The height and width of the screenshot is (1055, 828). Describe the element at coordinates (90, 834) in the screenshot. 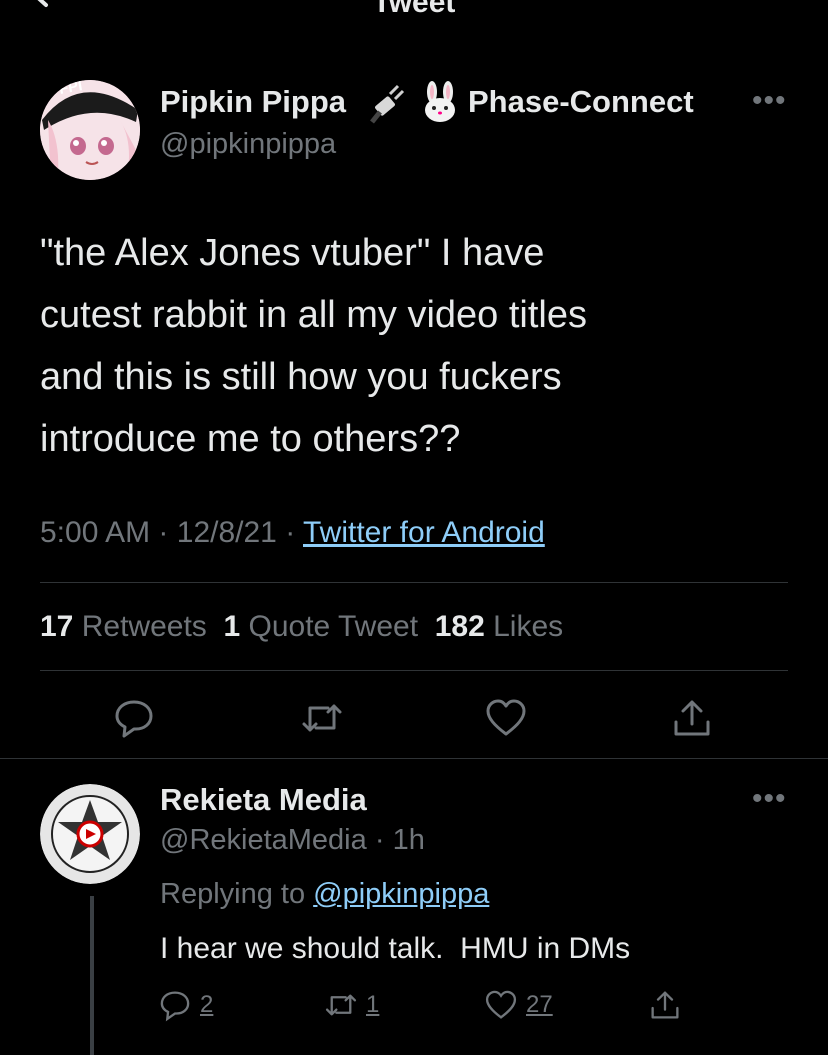

I see `reply-author-avatar` at that location.